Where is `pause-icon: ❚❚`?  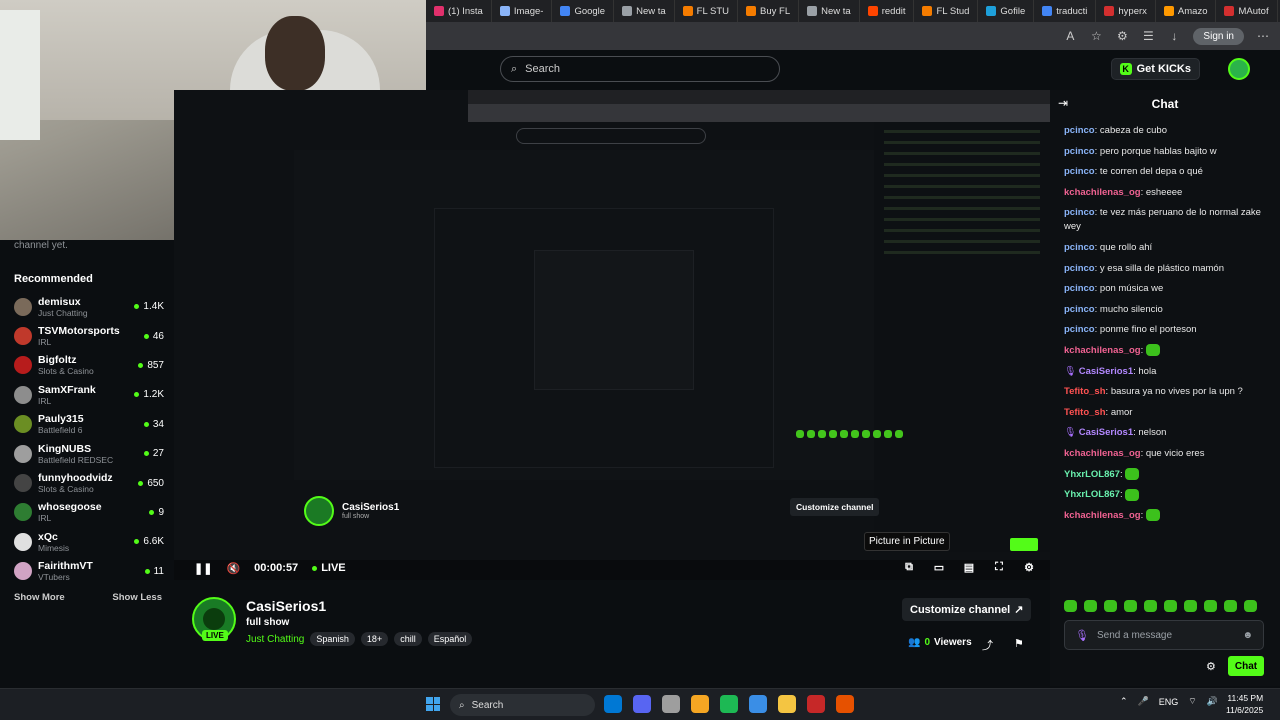
pause-icon: ❚❚ is located at coordinates (203, 568).